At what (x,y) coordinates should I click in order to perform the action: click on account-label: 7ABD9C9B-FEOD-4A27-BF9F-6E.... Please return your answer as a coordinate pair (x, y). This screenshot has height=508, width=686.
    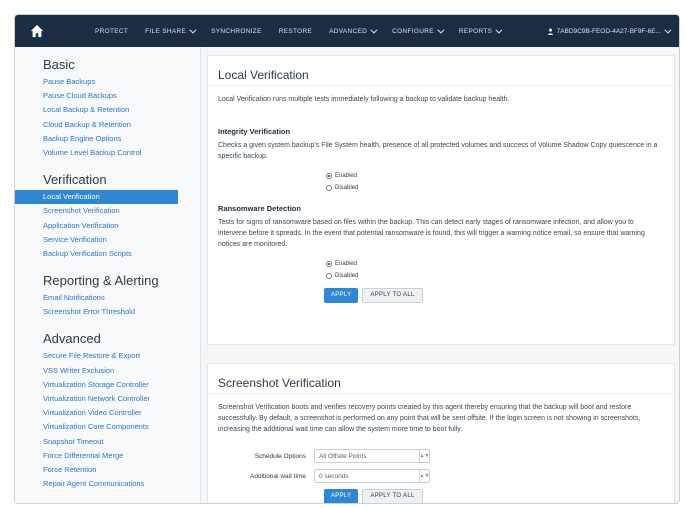
    Looking at the image, I should click on (608, 31).